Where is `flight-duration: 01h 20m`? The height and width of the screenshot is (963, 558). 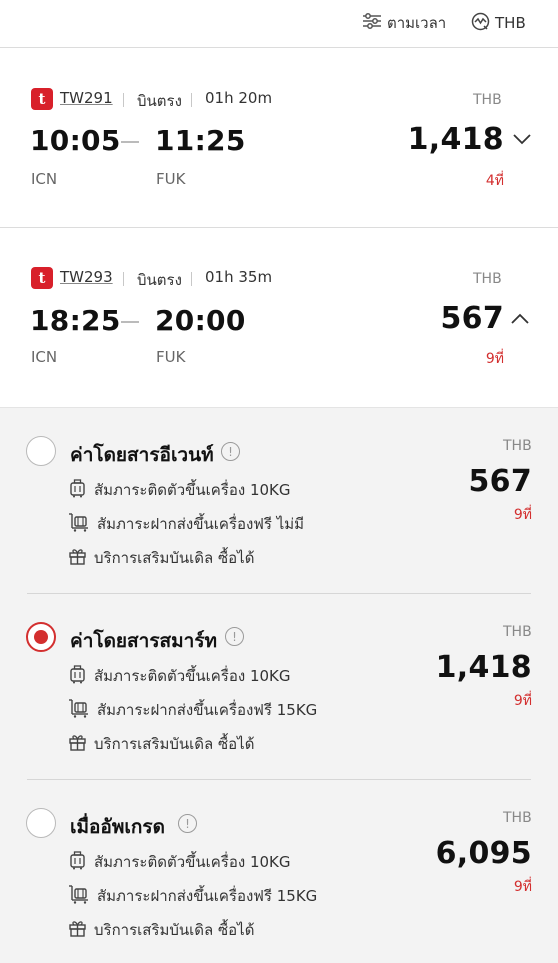
flight-duration: 01h 20m is located at coordinates (239, 98).